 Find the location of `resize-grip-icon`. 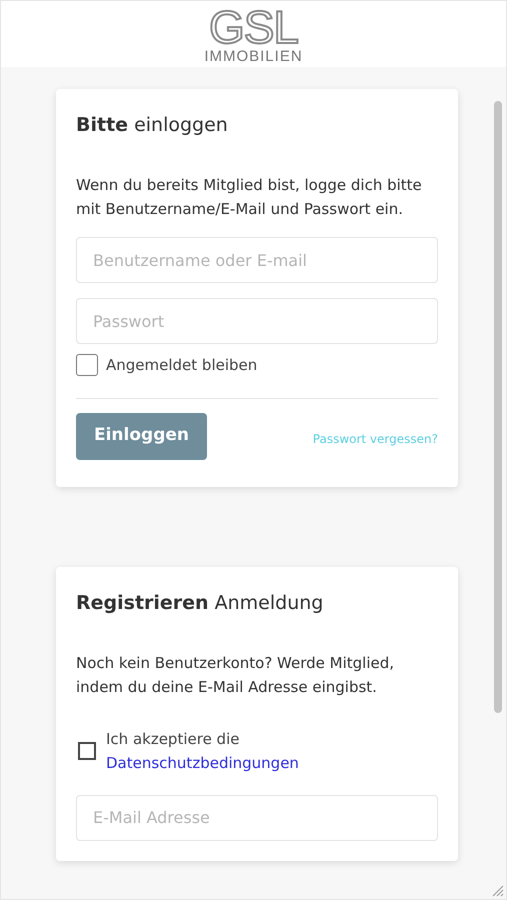

resize-grip-icon is located at coordinates (497, 890).